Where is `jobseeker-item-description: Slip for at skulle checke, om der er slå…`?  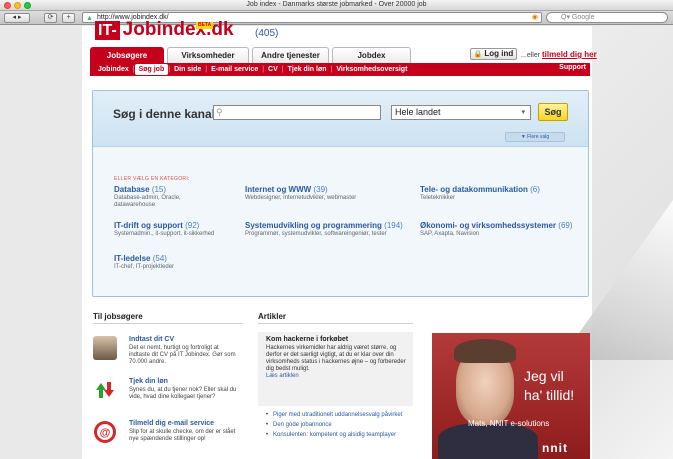 jobseeker-item-description: Slip for at skulle checke, om der er slå… is located at coordinates (182, 435).